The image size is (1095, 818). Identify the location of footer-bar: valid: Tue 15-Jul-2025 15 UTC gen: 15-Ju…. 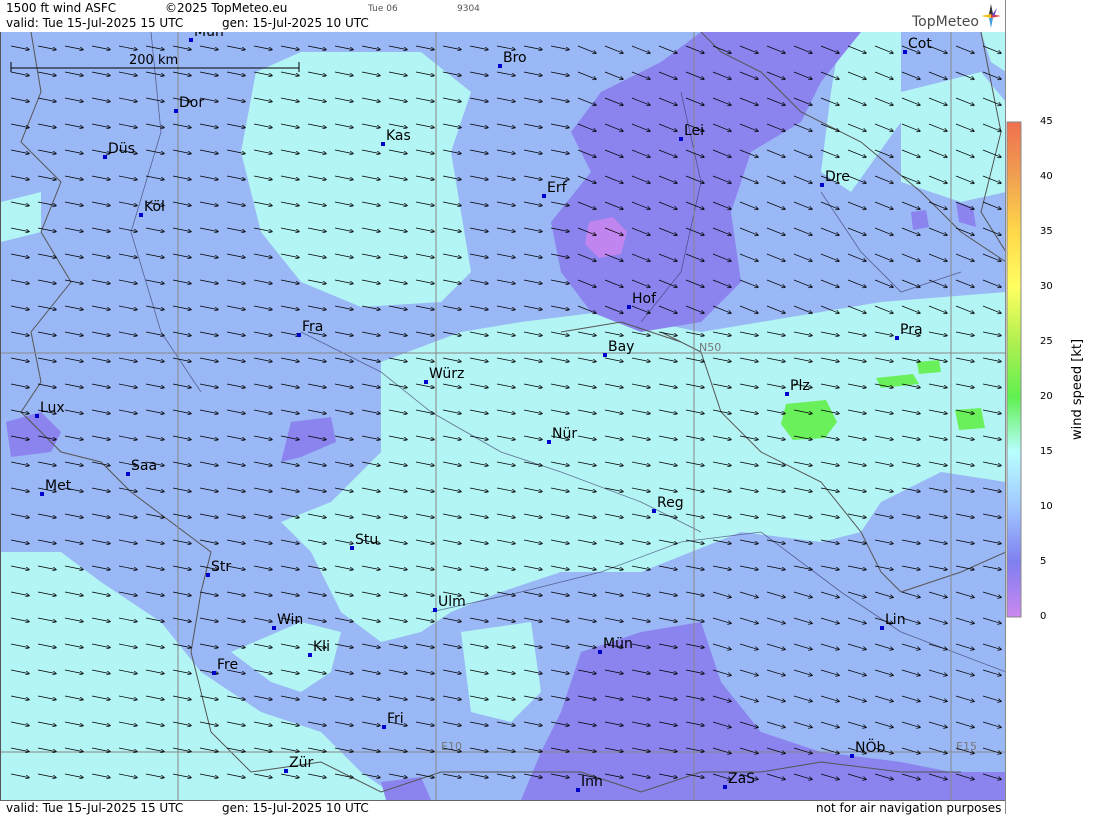
(502, 807).